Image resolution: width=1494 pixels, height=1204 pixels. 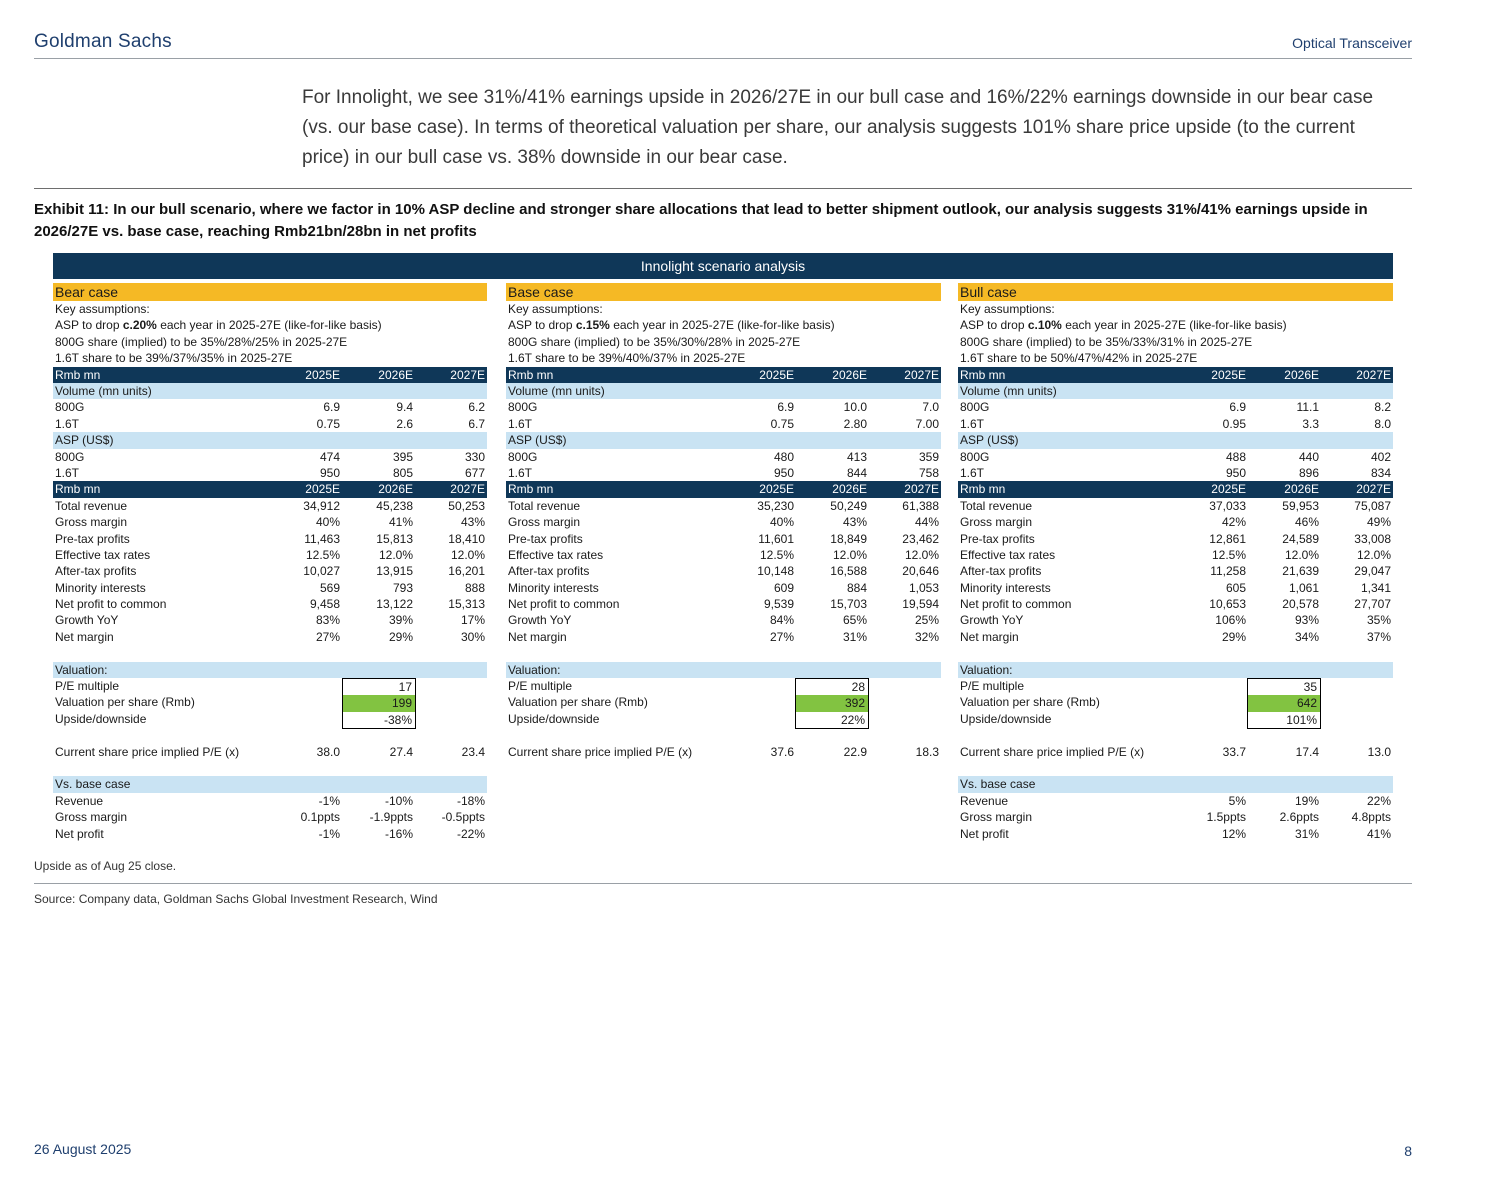 What do you see at coordinates (1352, 43) in the screenshot?
I see `section-name: Optical Transceiver` at bounding box center [1352, 43].